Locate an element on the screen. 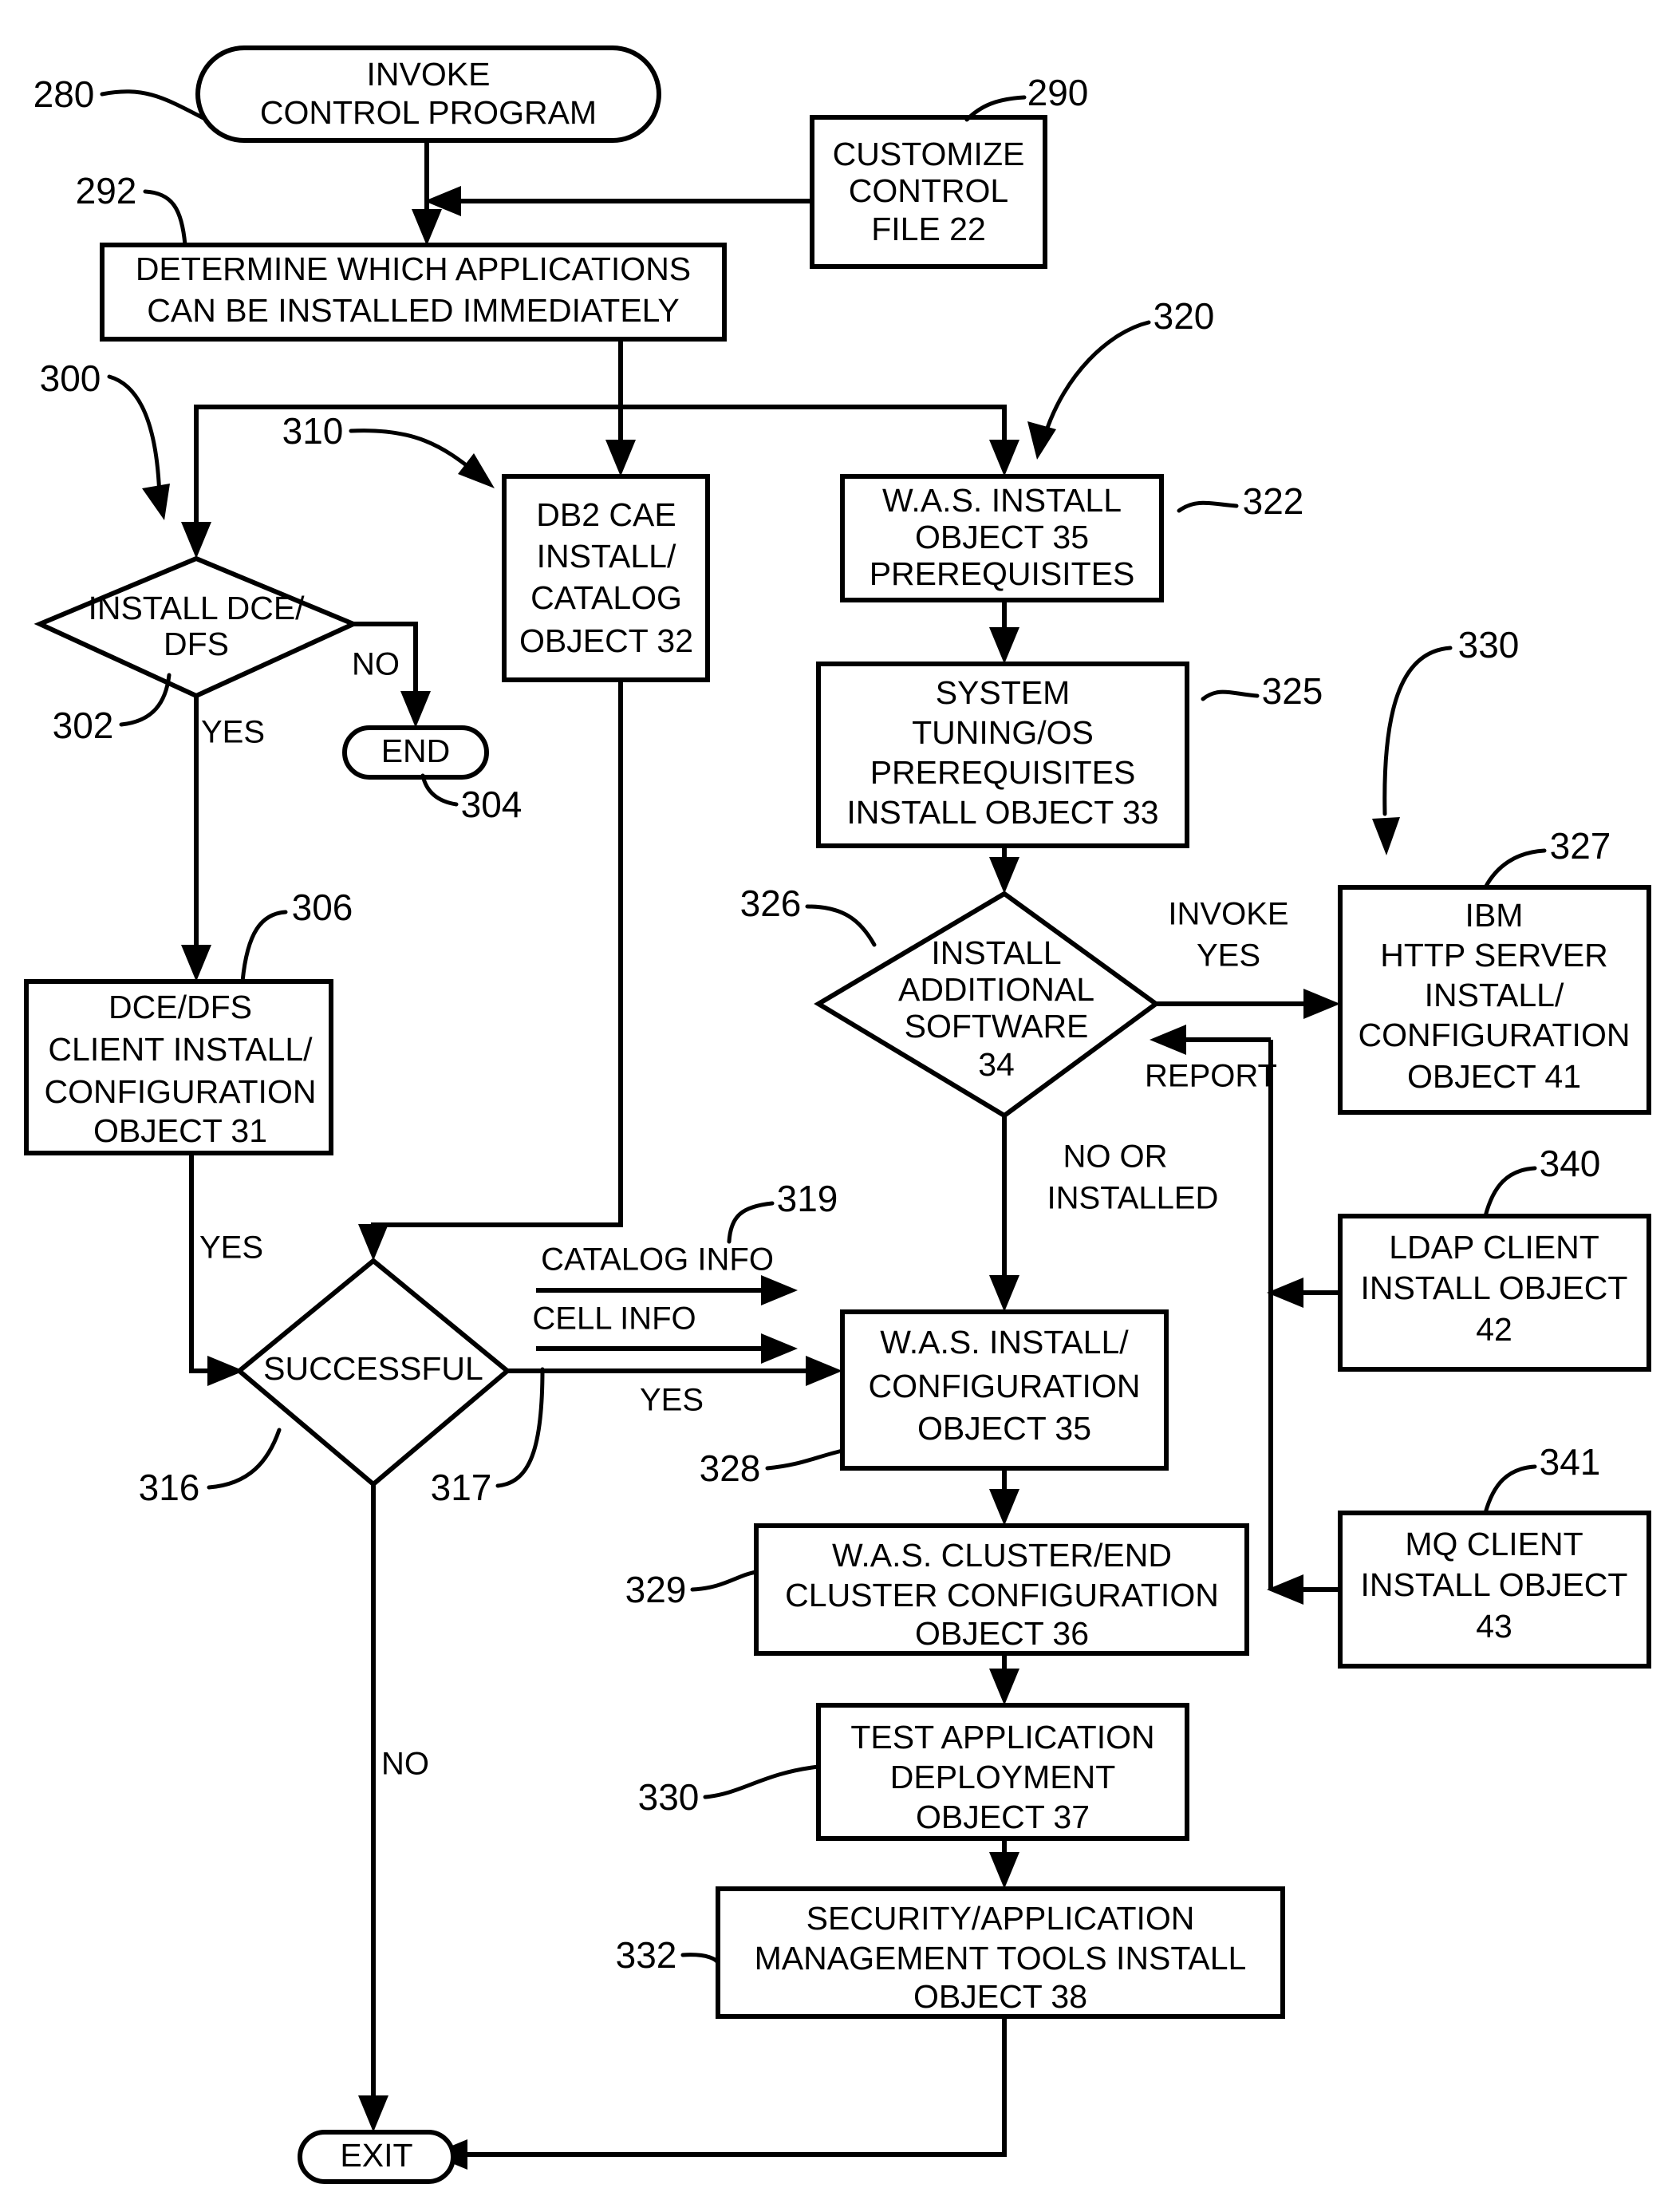 The image size is (1680, 2188). customize-control-file-line-2: CONTROL is located at coordinates (928, 190).